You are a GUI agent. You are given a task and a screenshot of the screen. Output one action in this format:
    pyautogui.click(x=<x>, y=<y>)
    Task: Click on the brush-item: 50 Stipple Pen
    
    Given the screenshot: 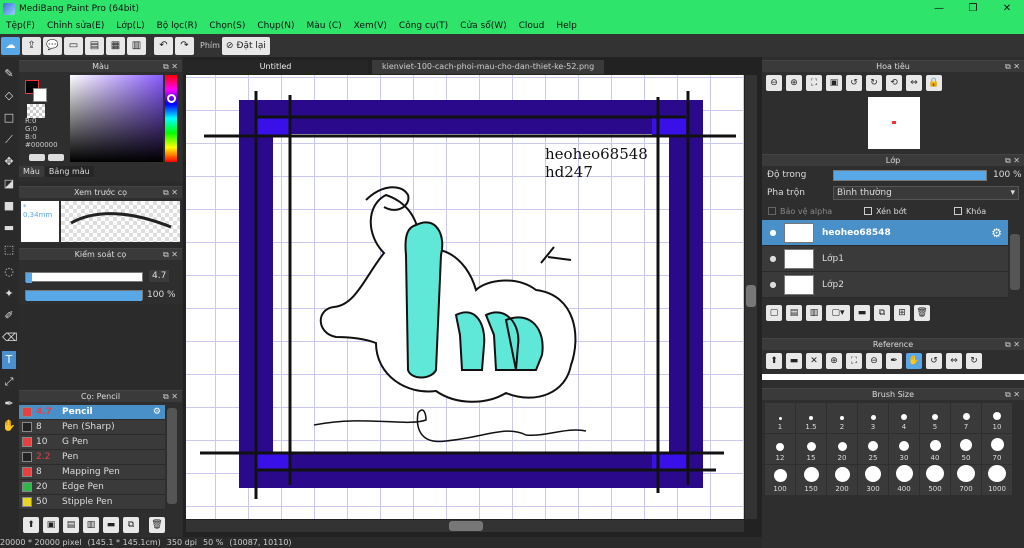 What is the action you would take?
    pyautogui.click(x=92, y=502)
    